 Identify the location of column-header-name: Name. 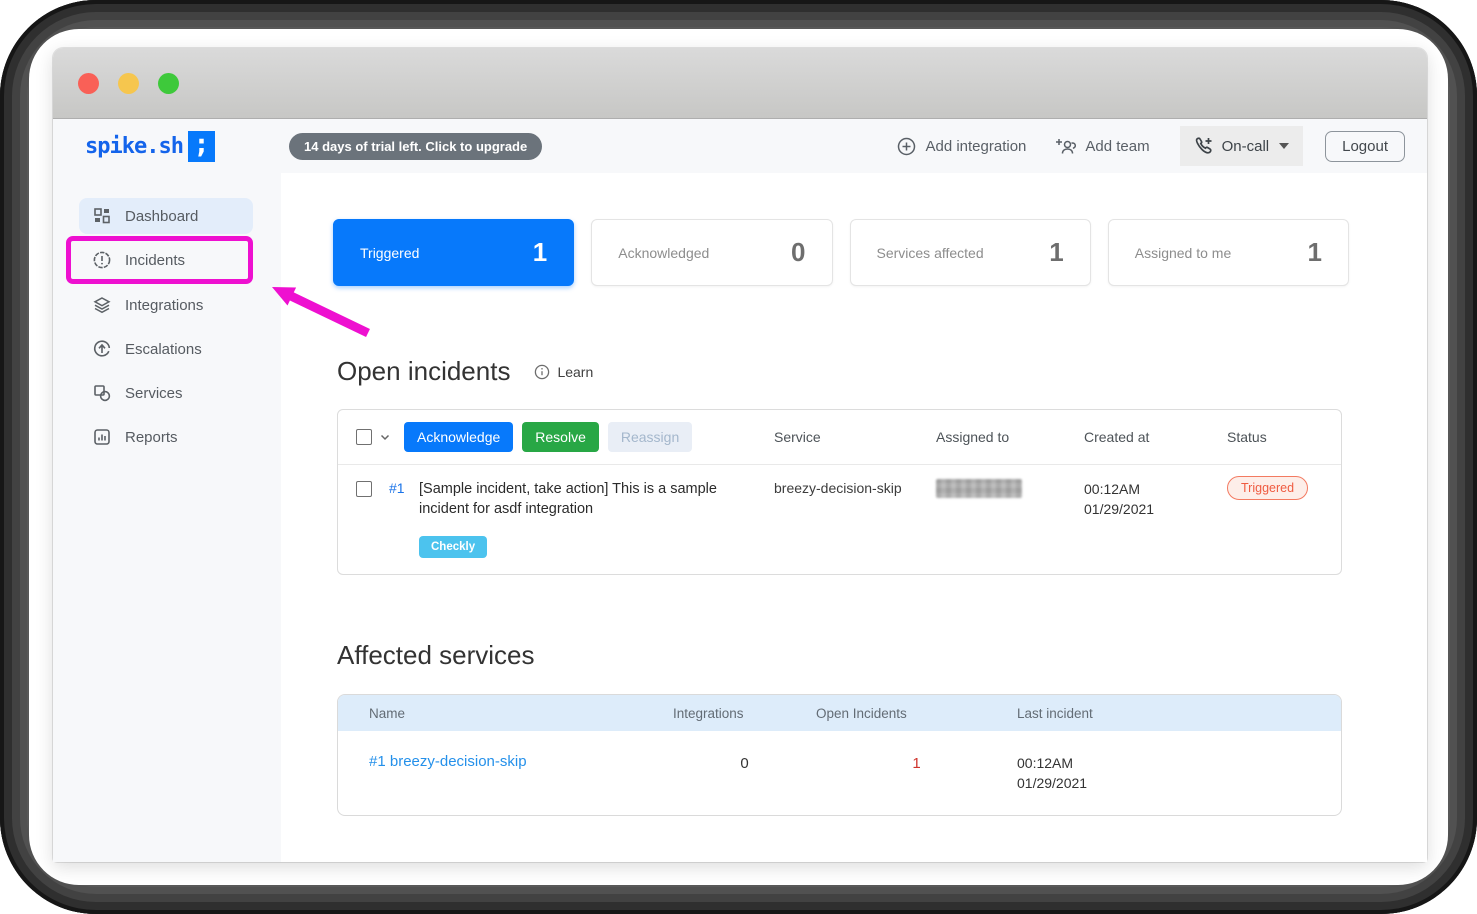
(387, 713).